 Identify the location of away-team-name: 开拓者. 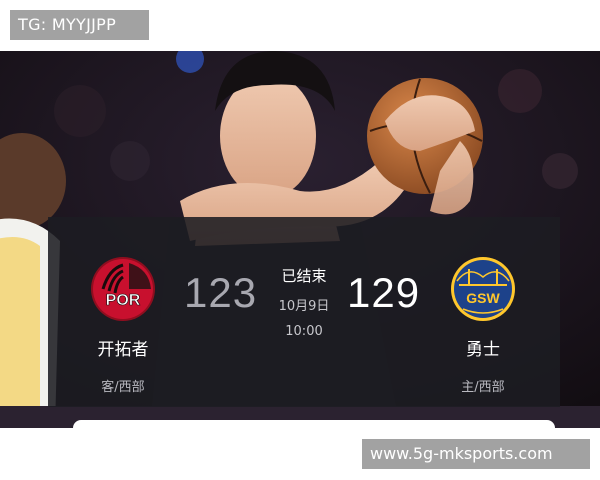
(123, 350).